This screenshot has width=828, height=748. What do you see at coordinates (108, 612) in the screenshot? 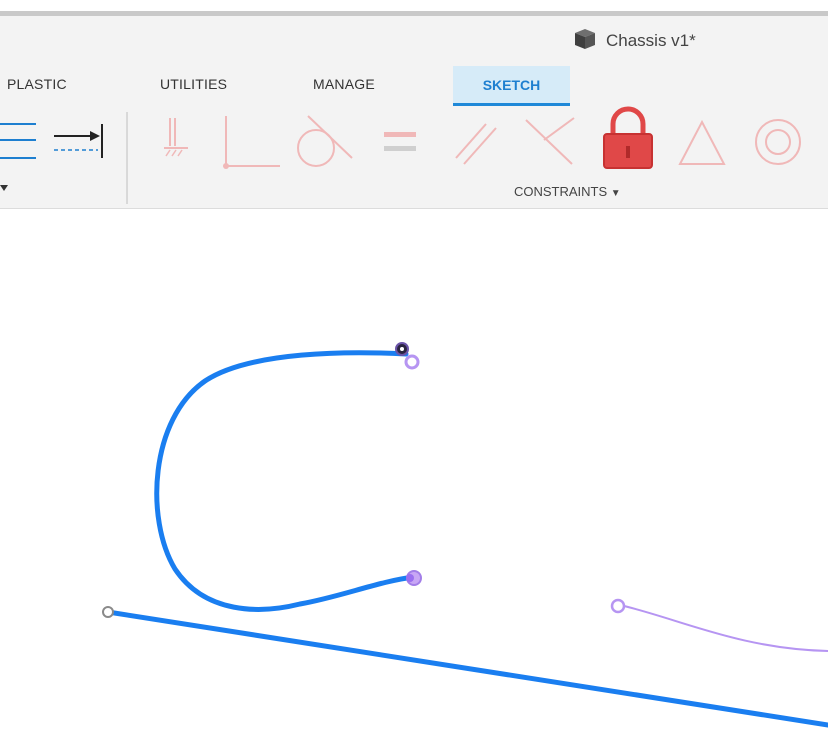
I see `line-start-point` at bounding box center [108, 612].